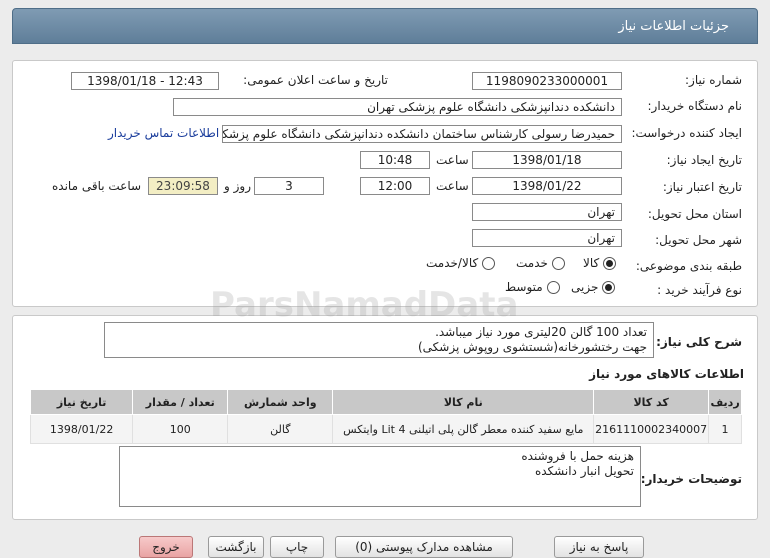  Describe the element at coordinates (180, 402) in the screenshot. I see `column-header-quantity: تعداد / مقدار` at that location.